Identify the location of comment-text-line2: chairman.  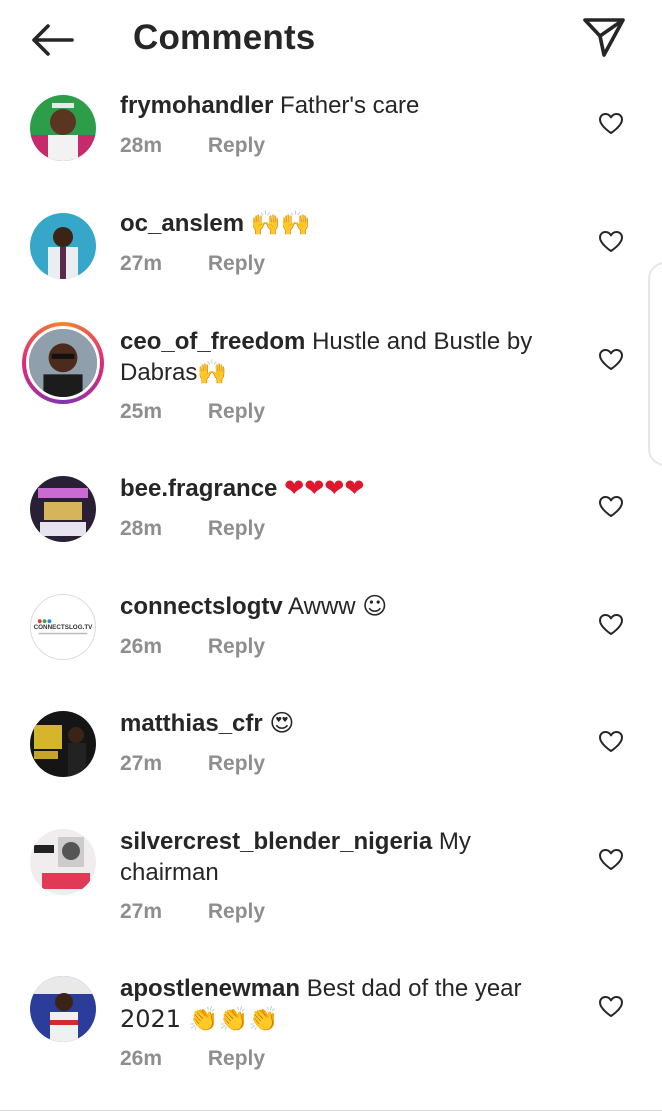
(169, 872).